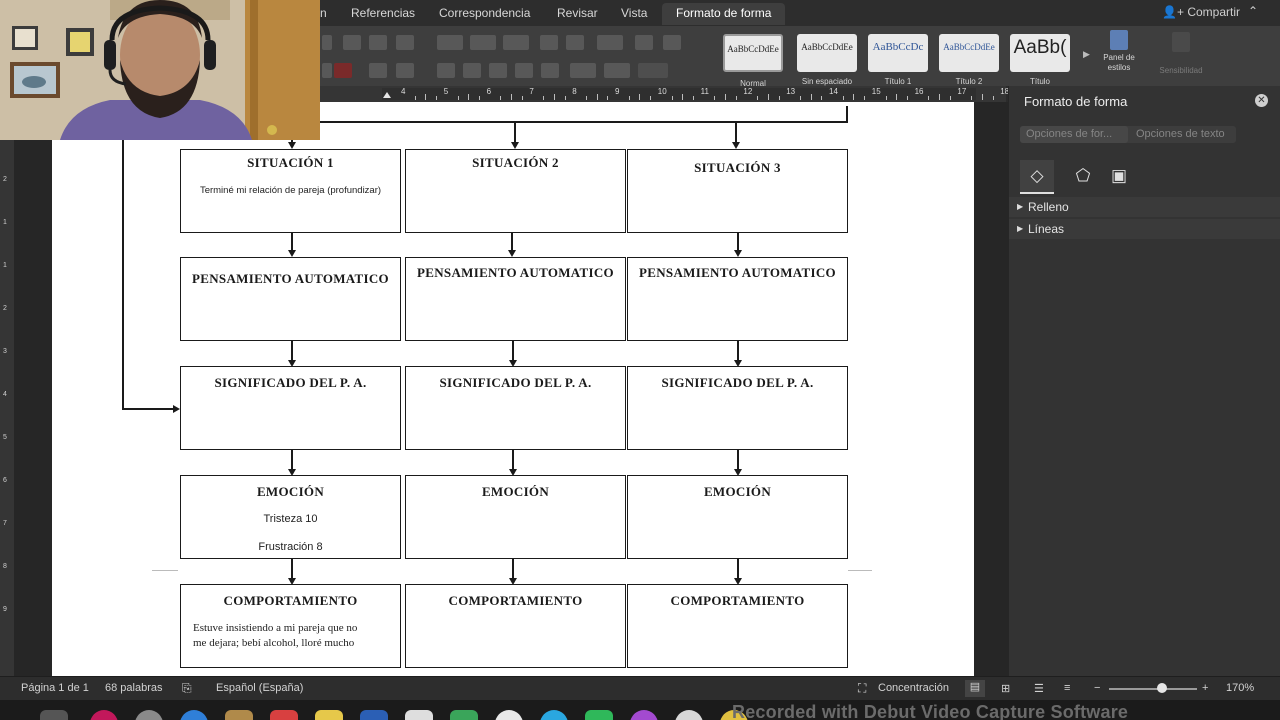  I want to click on calendar-icon, so click(284, 715).